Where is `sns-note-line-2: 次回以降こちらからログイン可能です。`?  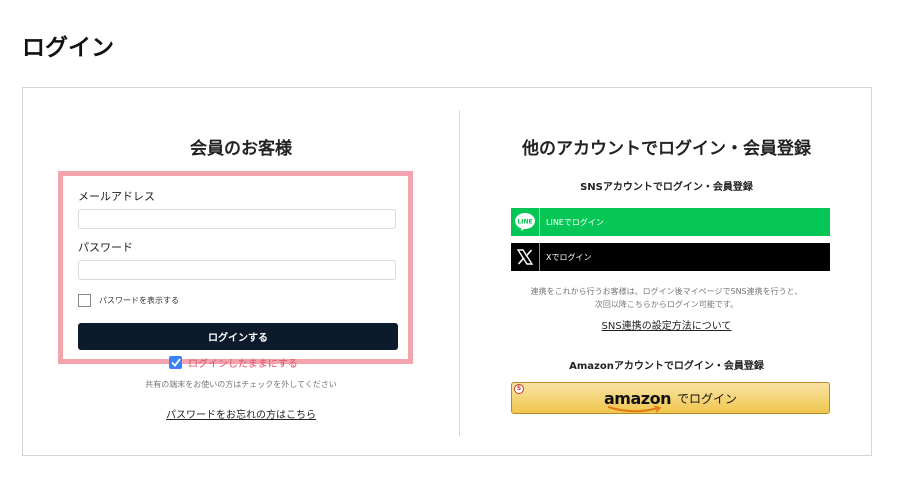
sns-note-line-2: 次回以降こちらからログイン可能です。 is located at coordinates (666, 304).